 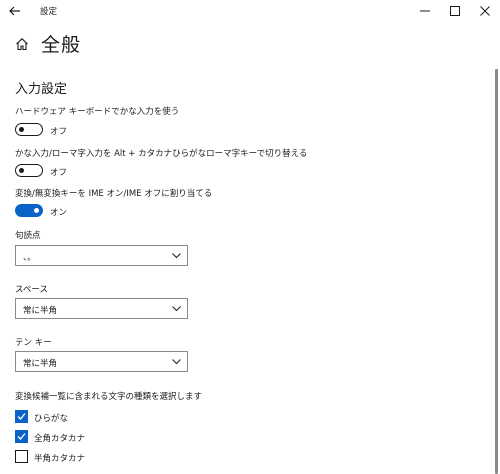 I want to click on back-arrow-icon, so click(x=14, y=11).